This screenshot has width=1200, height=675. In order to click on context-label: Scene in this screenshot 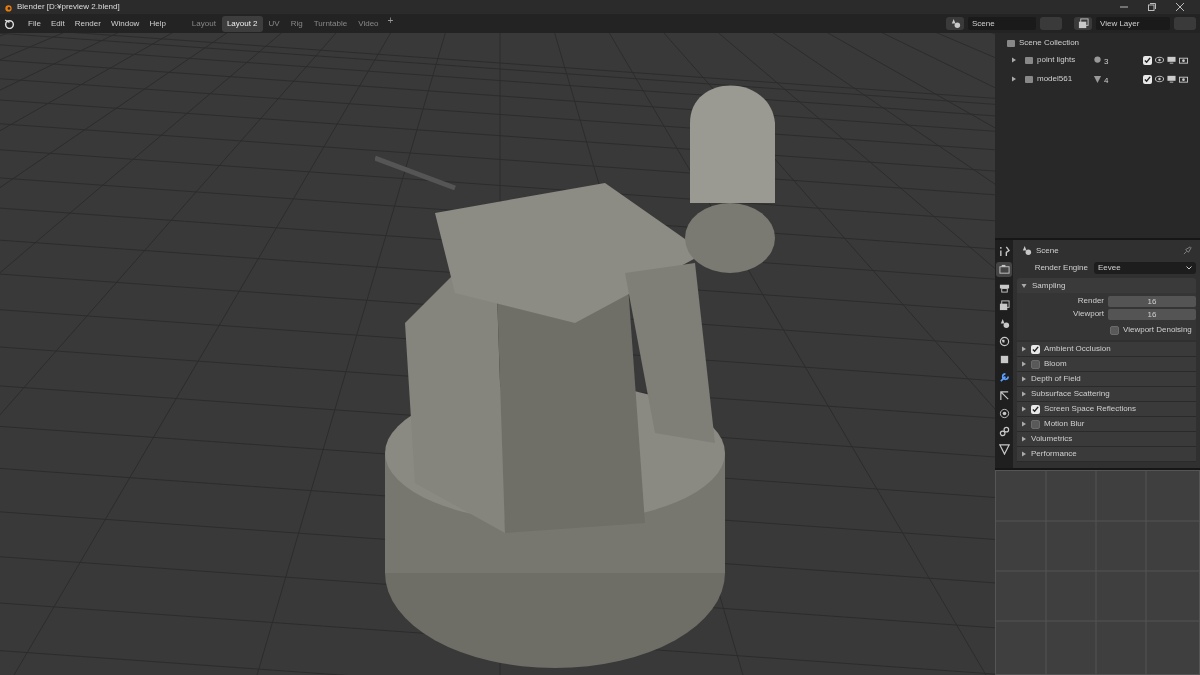, I will do `click(1047, 250)`.